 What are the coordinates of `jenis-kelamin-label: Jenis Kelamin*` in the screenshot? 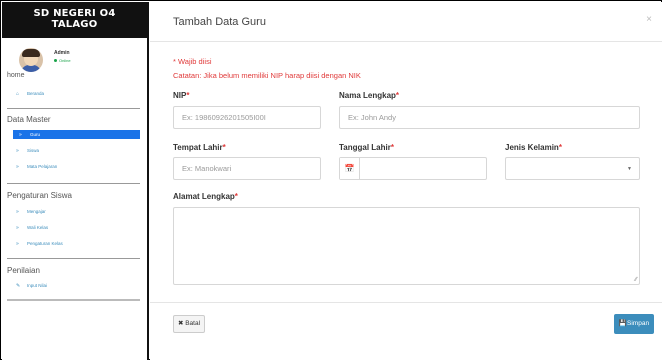 It's located at (533, 147).